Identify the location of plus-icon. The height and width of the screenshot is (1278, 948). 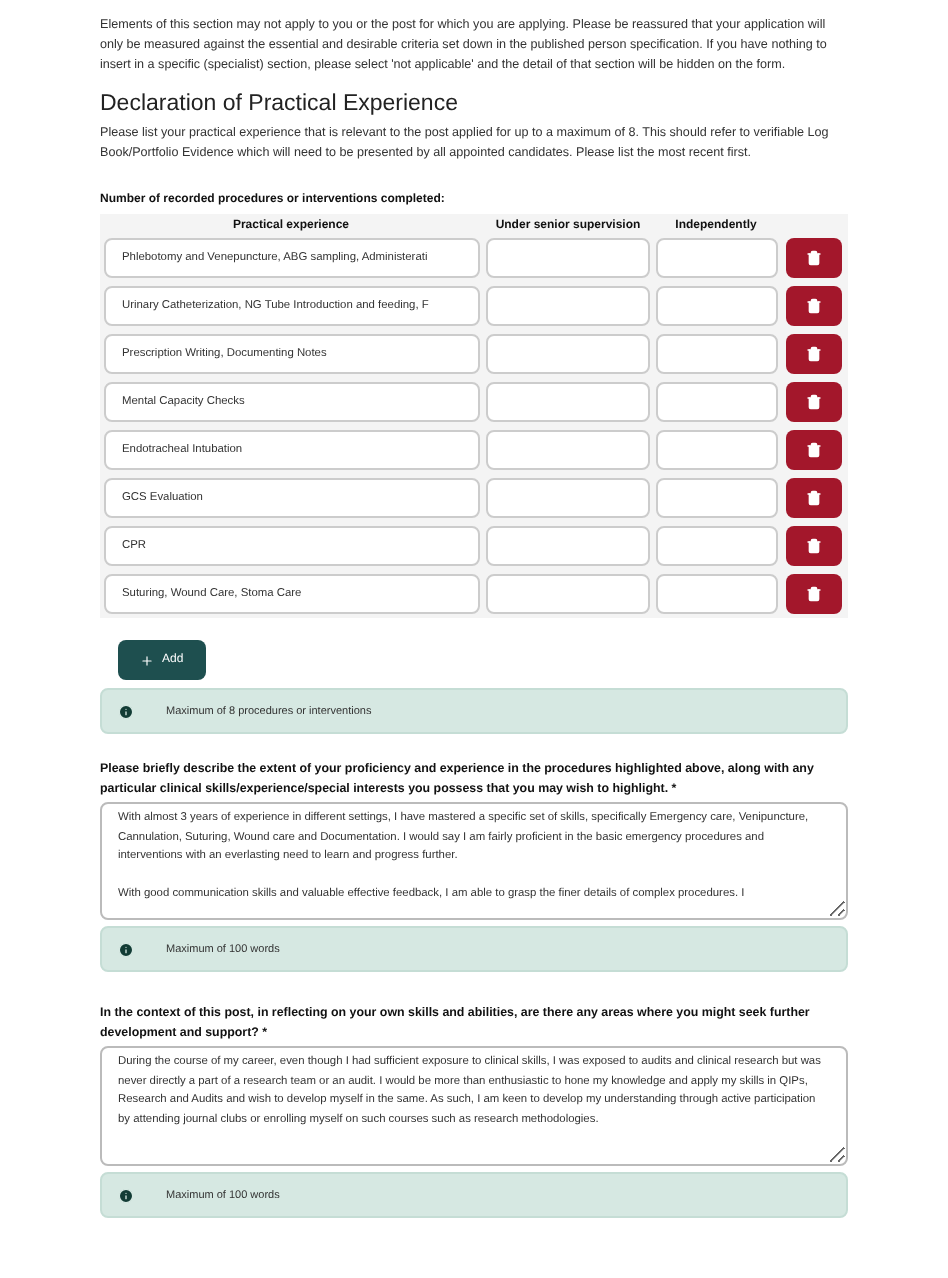
(147, 660).